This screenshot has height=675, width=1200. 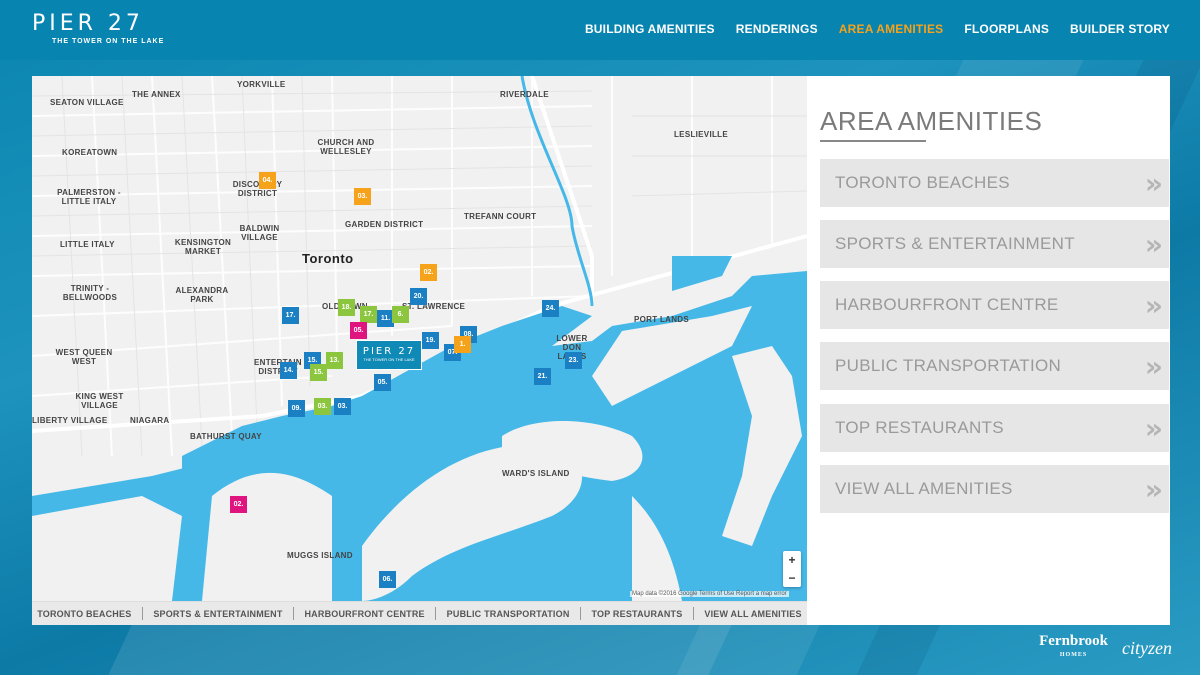 What do you see at coordinates (364, 614) in the screenshot?
I see `map-tab-harbourfront-centre: HARBOURFRONT CENTRE` at bounding box center [364, 614].